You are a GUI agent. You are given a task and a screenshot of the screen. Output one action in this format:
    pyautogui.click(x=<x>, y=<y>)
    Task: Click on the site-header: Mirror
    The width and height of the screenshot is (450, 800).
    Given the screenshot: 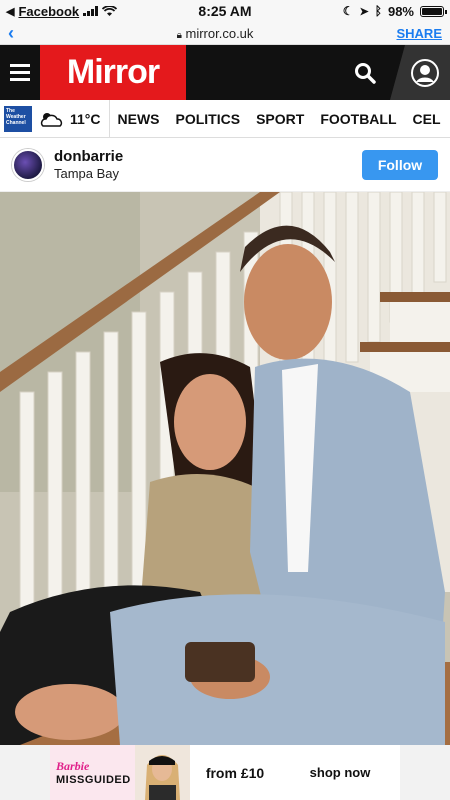 What is the action you would take?
    pyautogui.click(x=225, y=72)
    